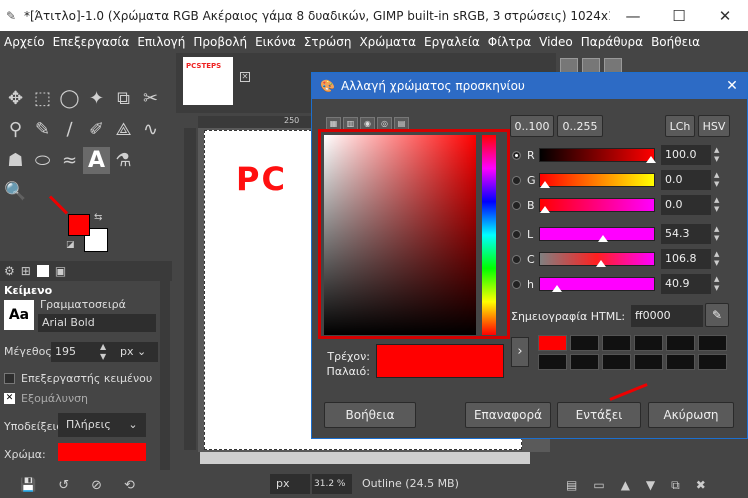 The image size is (748, 498). I want to click on color-picker-icon: ⚗, so click(123, 160).